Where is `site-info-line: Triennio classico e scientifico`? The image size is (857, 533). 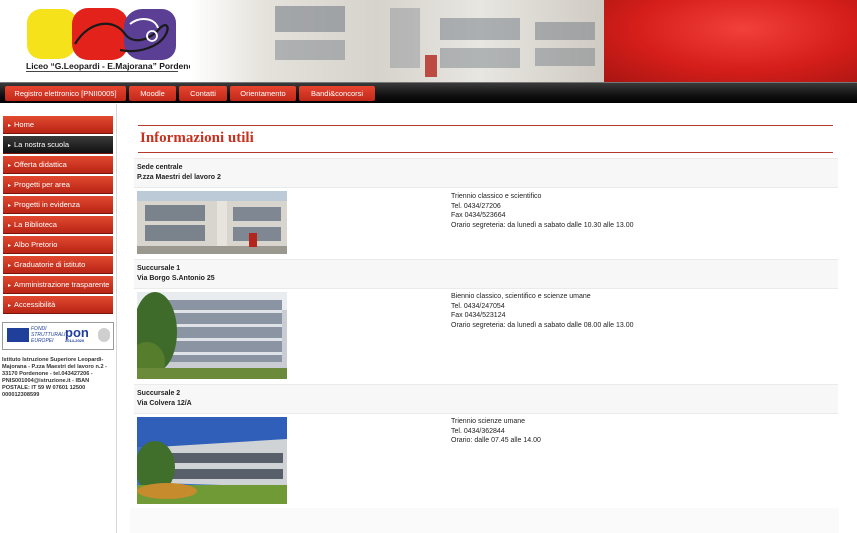 site-info-line: Triennio classico e scientifico is located at coordinates (496, 196).